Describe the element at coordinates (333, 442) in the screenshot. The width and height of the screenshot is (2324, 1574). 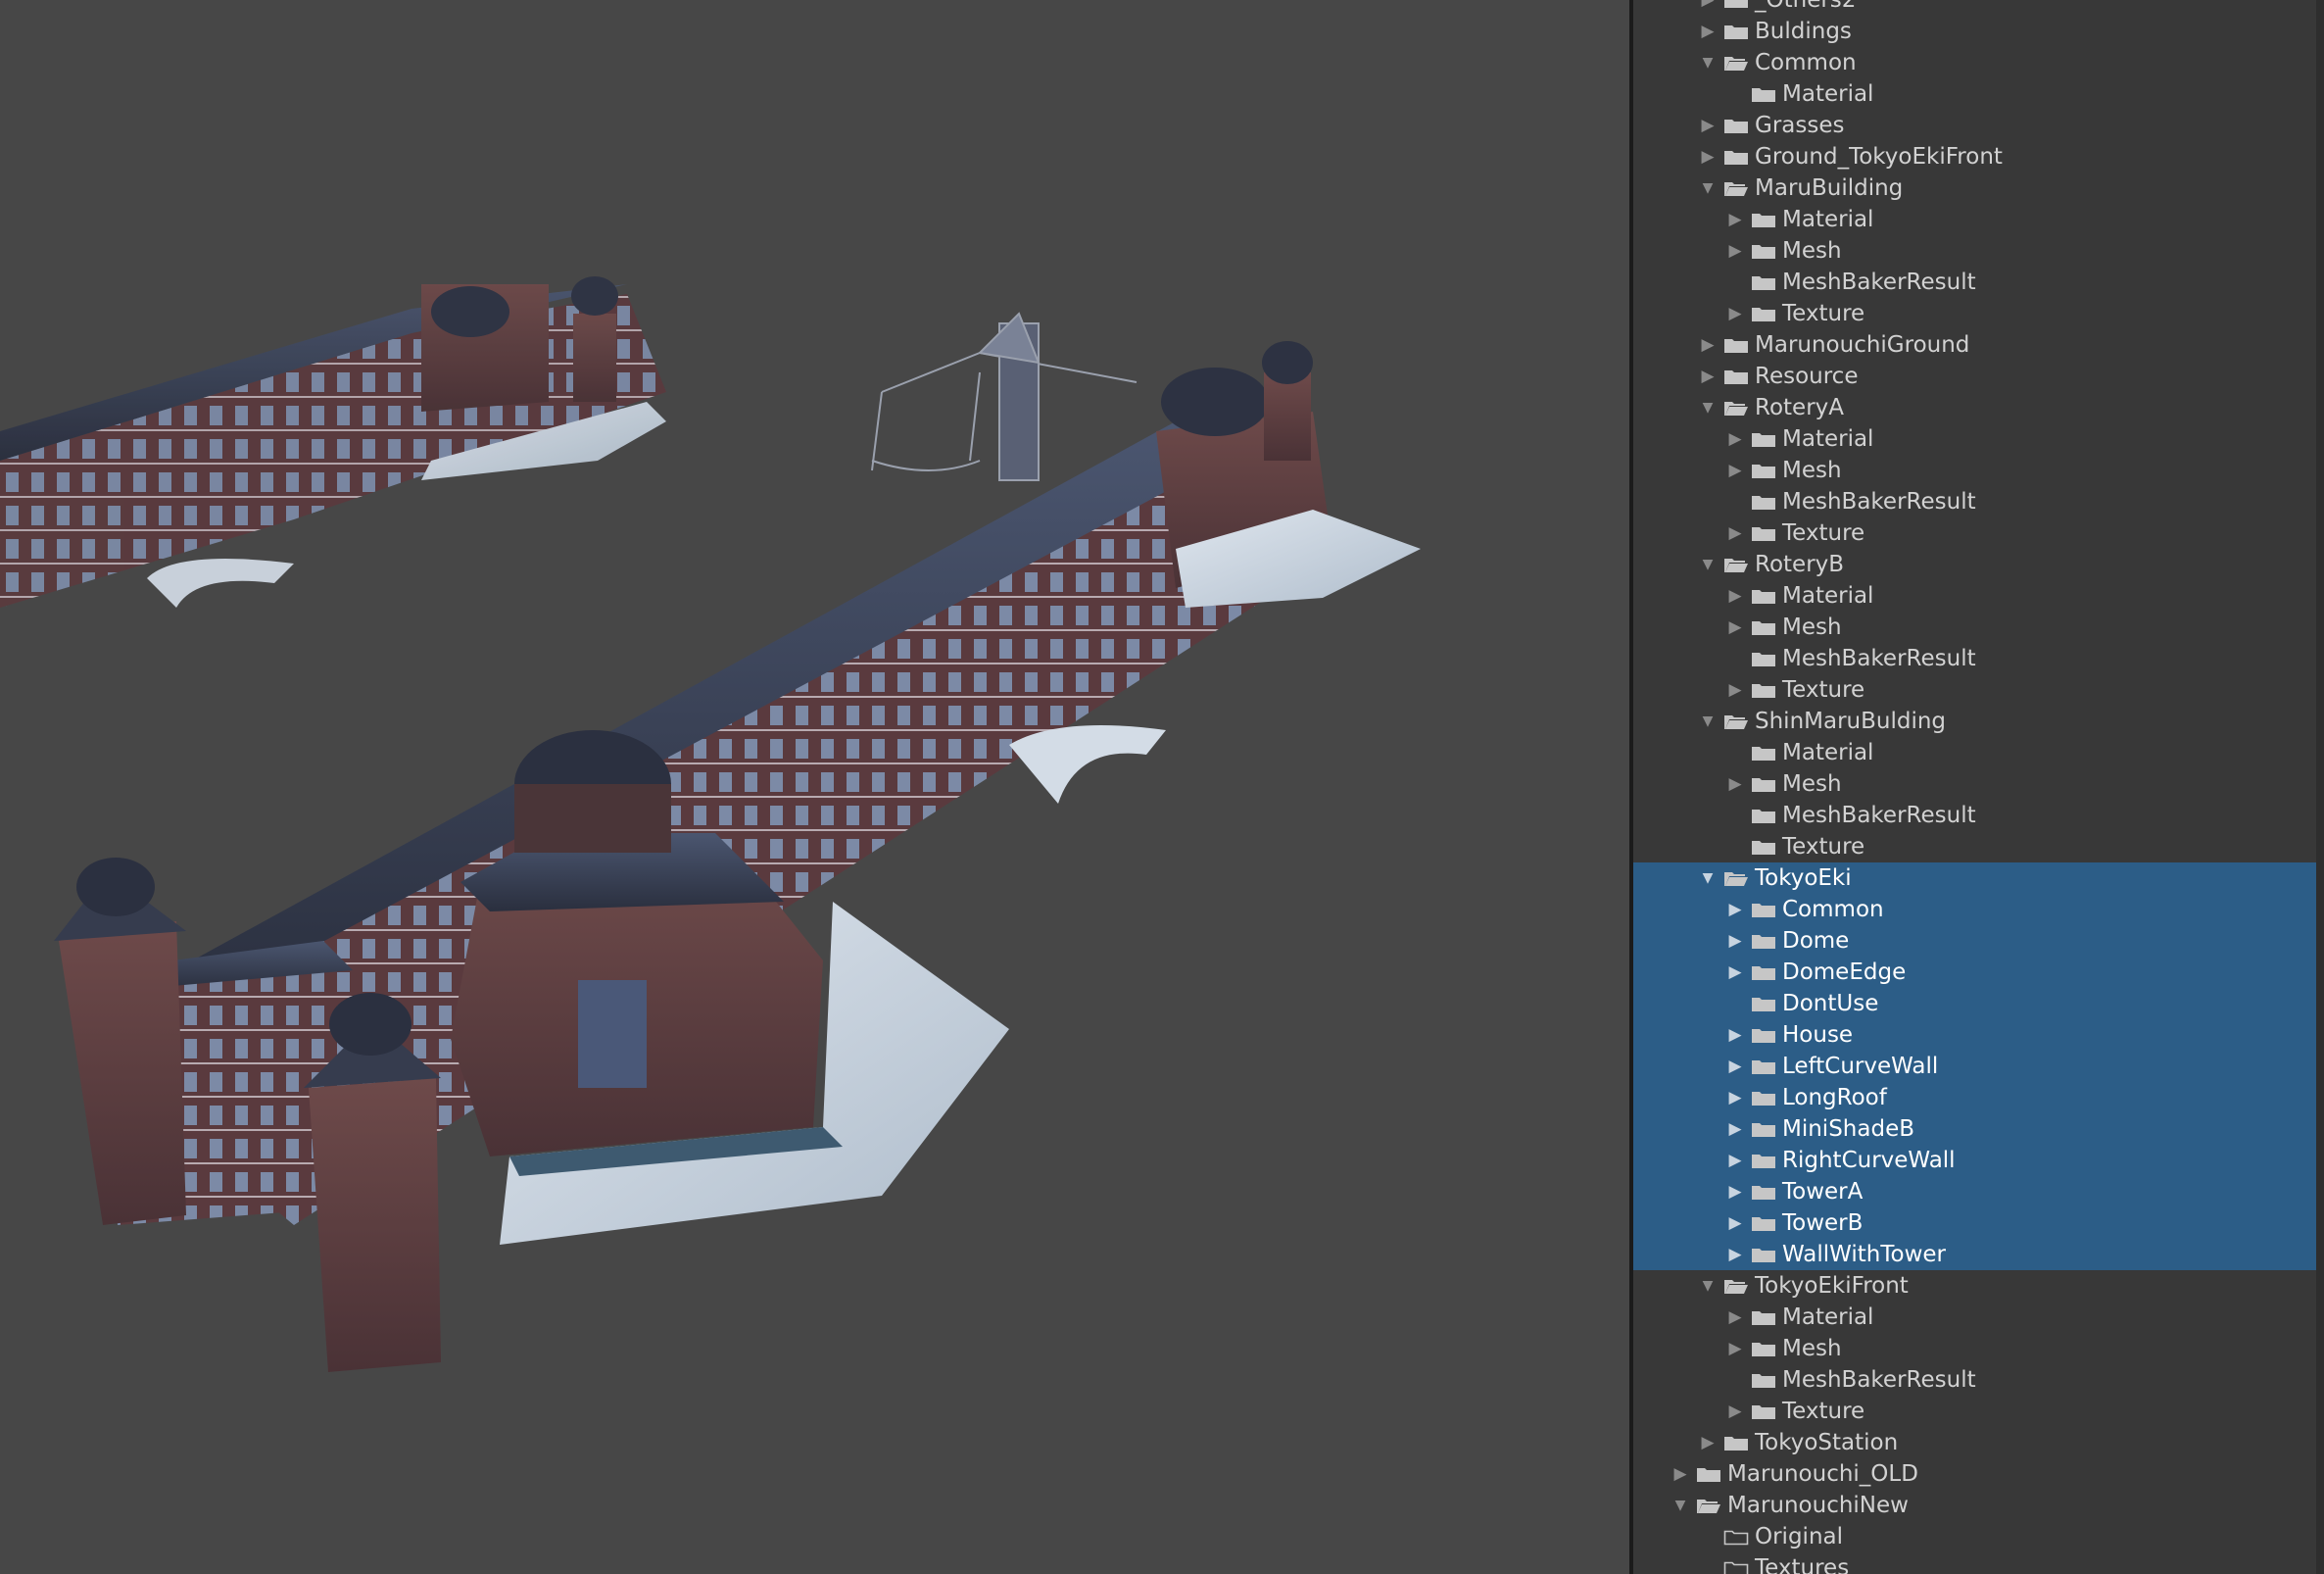
I see `building-far` at that location.